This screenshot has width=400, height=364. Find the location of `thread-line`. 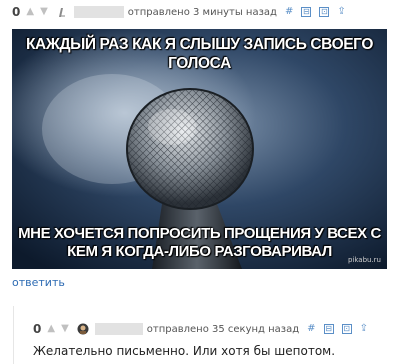

thread-line is located at coordinates (13, 335).